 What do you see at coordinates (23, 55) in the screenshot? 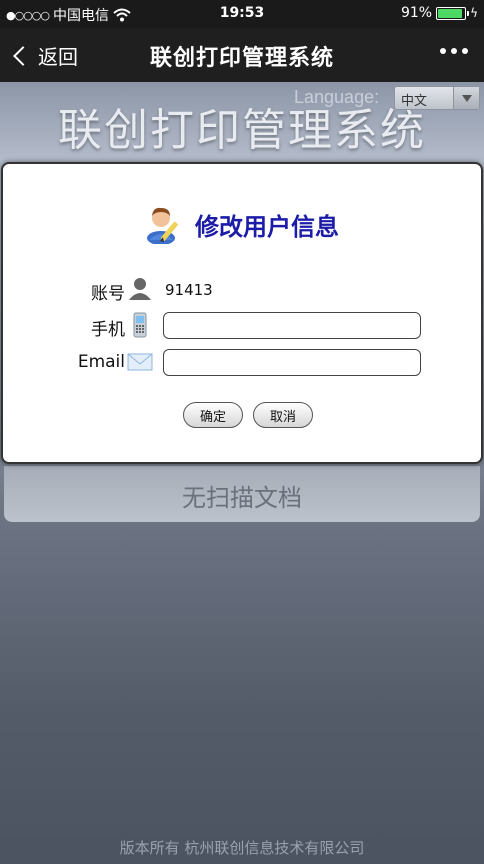
I see `chevron-left-icon` at bounding box center [23, 55].